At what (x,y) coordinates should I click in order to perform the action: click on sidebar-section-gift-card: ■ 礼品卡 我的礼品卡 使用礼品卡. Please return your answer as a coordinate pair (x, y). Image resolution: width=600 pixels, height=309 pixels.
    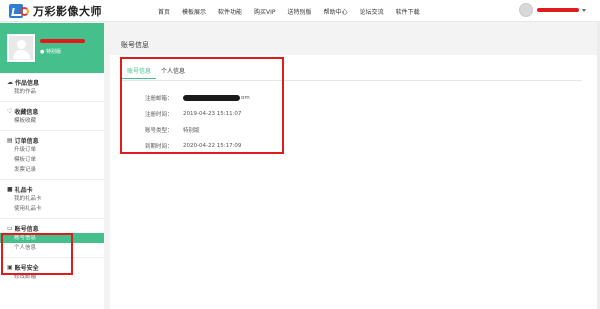
    Looking at the image, I should click on (52, 199).